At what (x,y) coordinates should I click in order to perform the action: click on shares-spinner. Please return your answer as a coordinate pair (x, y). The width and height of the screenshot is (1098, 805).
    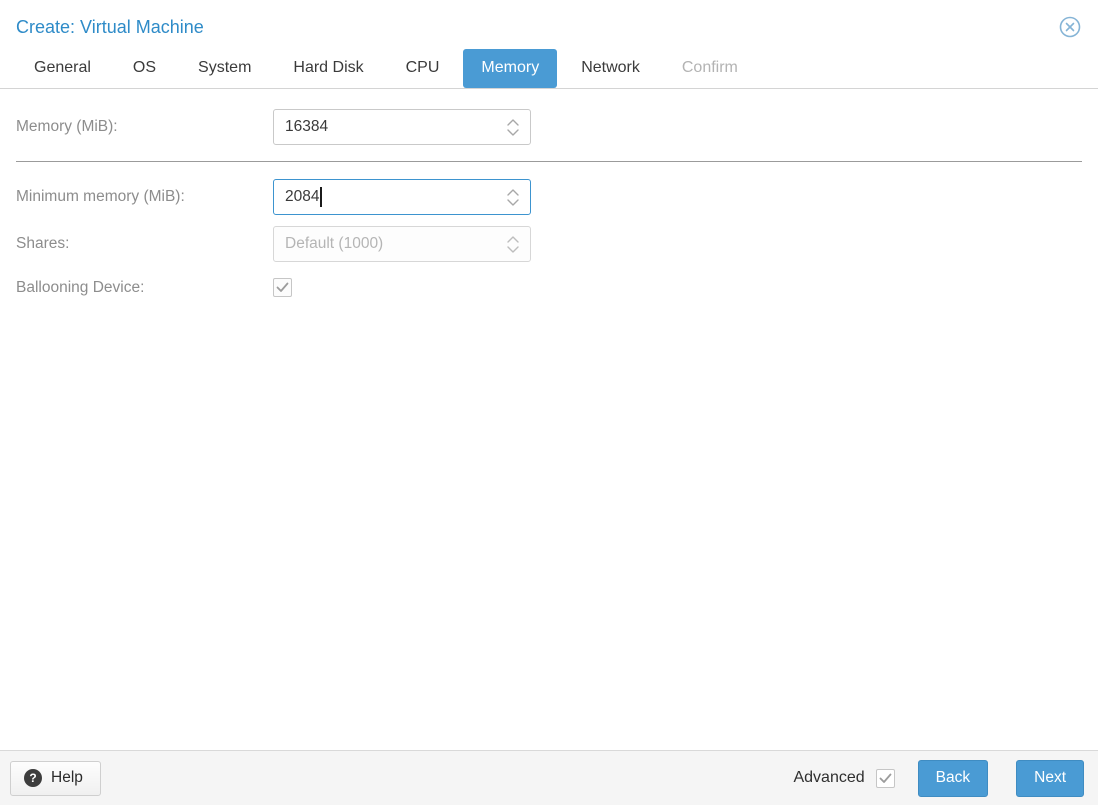
    Looking at the image, I should click on (513, 244).